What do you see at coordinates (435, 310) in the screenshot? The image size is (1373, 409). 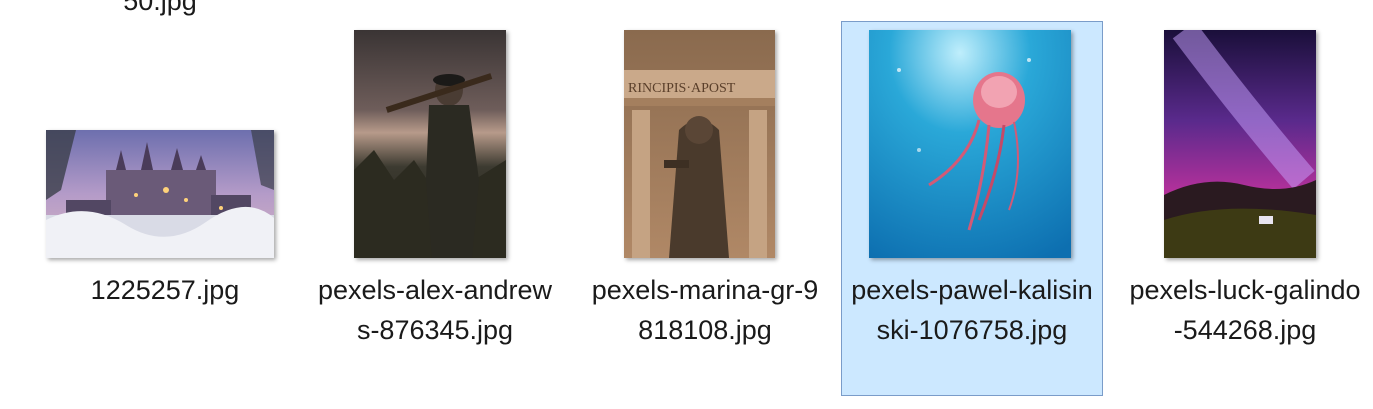 I see `file-name-label: pexels-alex-andrews-876345.jpg` at bounding box center [435, 310].